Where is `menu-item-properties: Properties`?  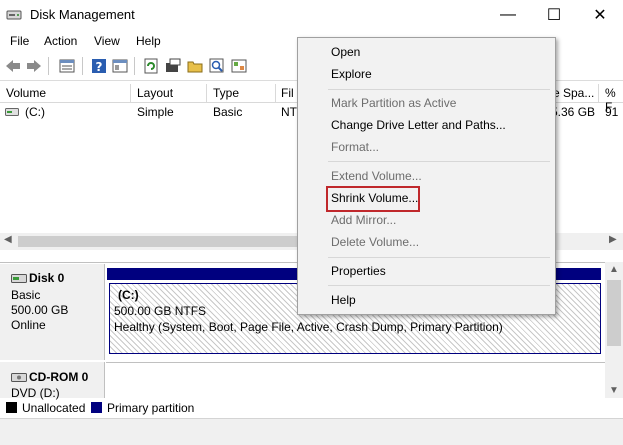 menu-item-properties: Properties is located at coordinates (358, 271).